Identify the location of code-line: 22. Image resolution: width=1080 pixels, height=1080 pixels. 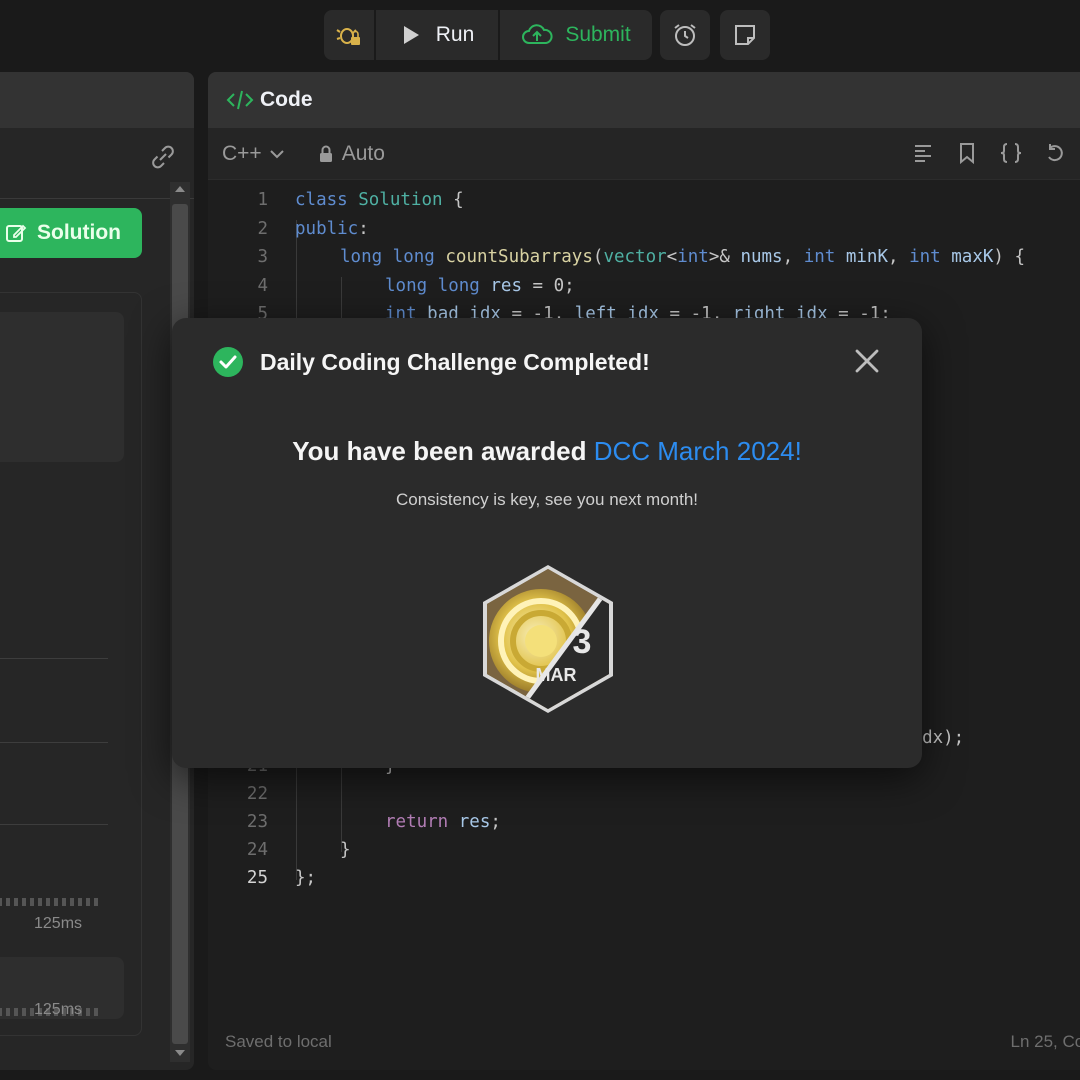
(644, 798).